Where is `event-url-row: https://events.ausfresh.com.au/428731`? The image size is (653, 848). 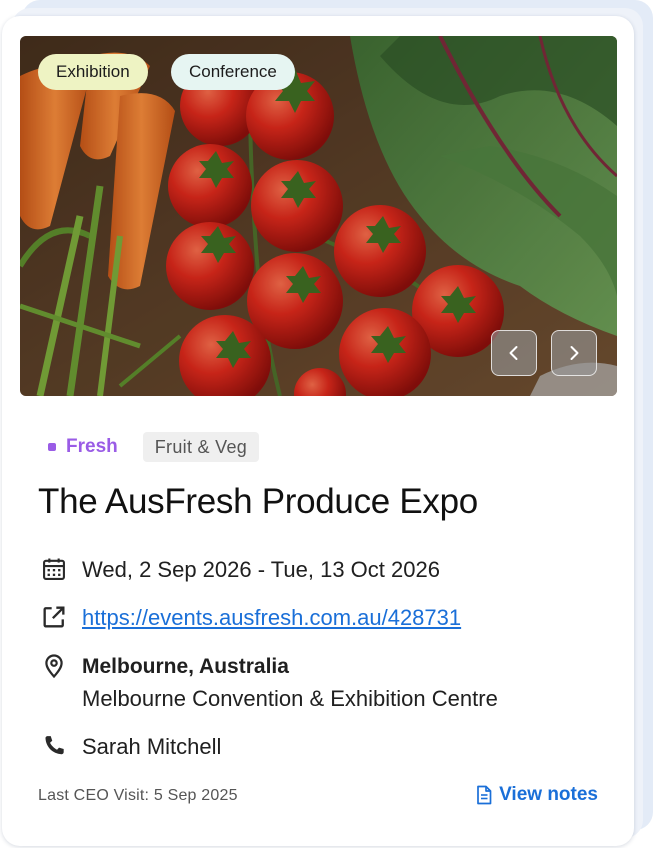 event-url-row: https://events.ausfresh.com.au/428731 is located at coordinates (250, 618).